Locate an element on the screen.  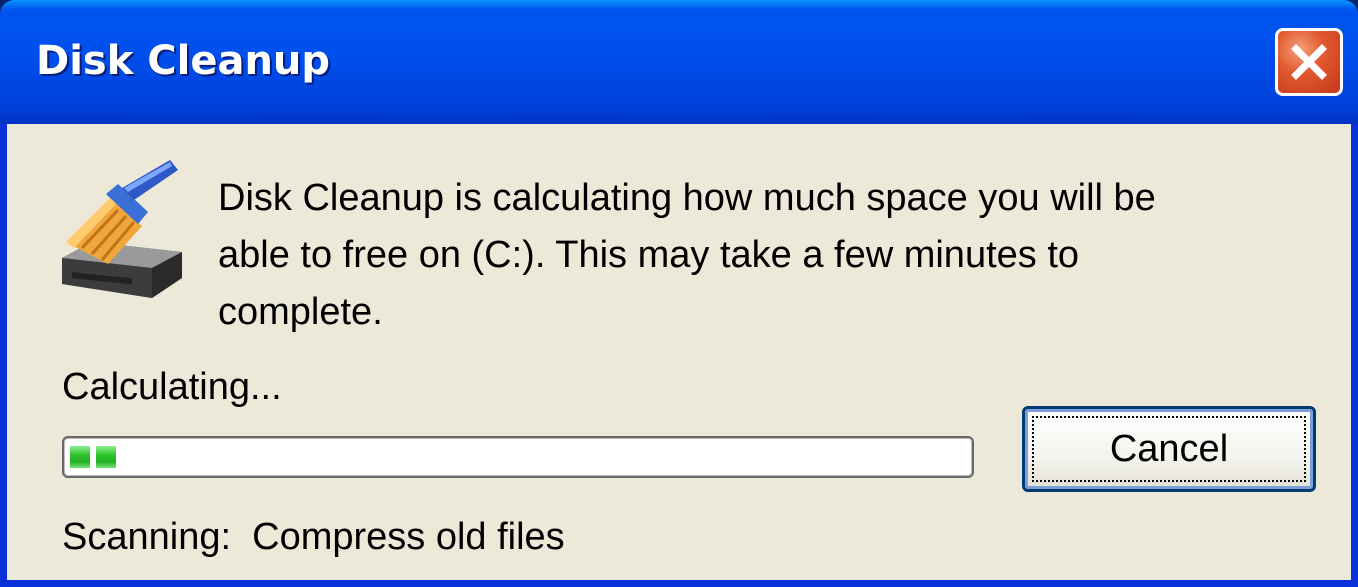
close-button is located at coordinates (1309, 62).